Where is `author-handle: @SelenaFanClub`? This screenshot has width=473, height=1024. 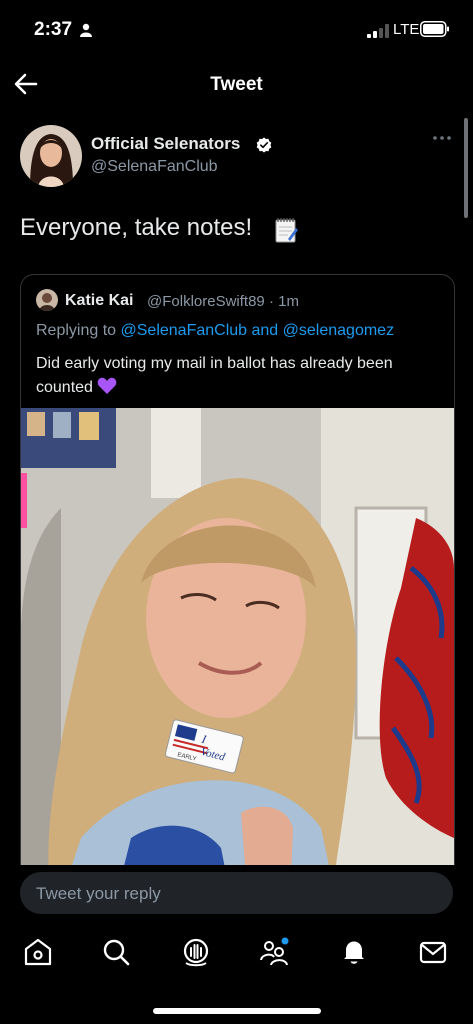 author-handle: @SelenaFanClub is located at coordinates (154, 167).